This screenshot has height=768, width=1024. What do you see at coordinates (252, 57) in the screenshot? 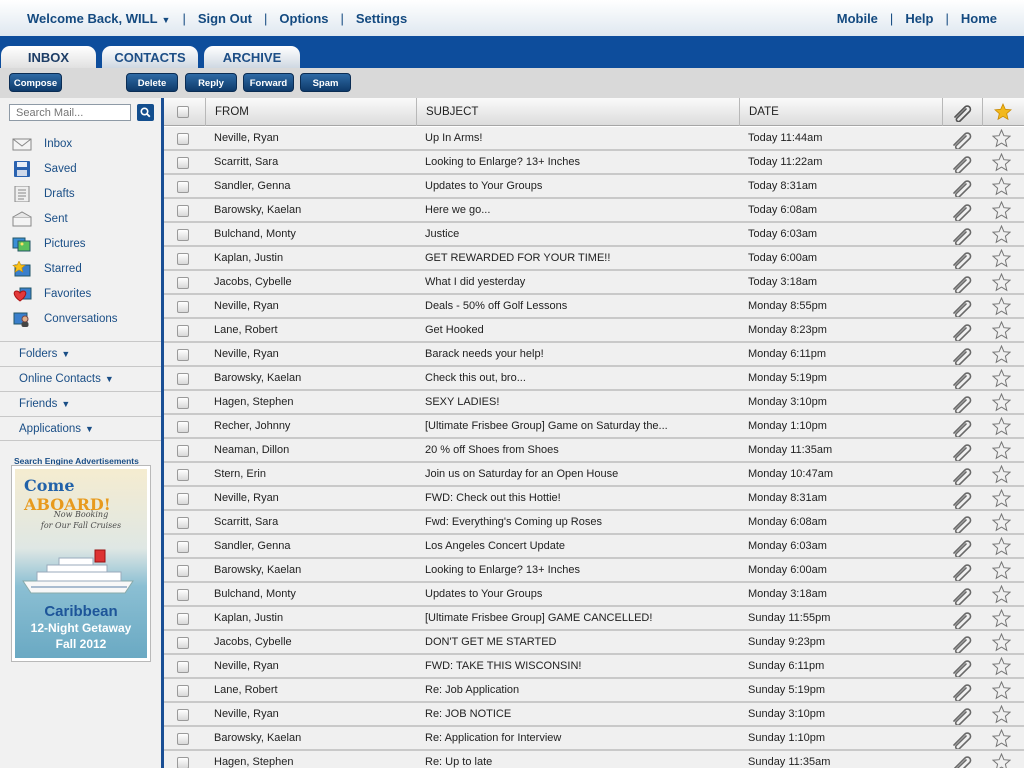
I see `tab-archive: ARCHIVE` at bounding box center [252, 57].